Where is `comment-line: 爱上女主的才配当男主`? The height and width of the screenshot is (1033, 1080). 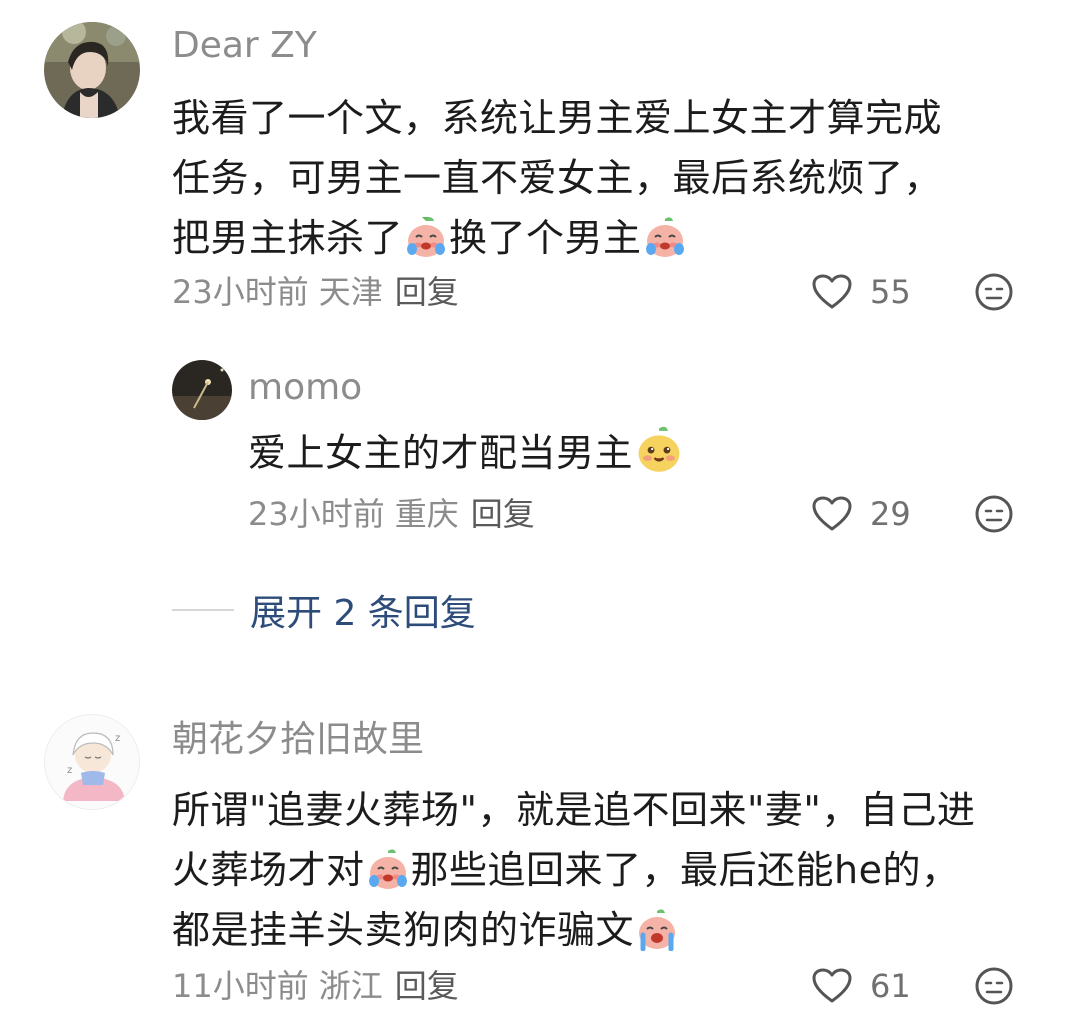 comment-line: 爱上女主的才配当男主 is located at coordinates (466, 454).